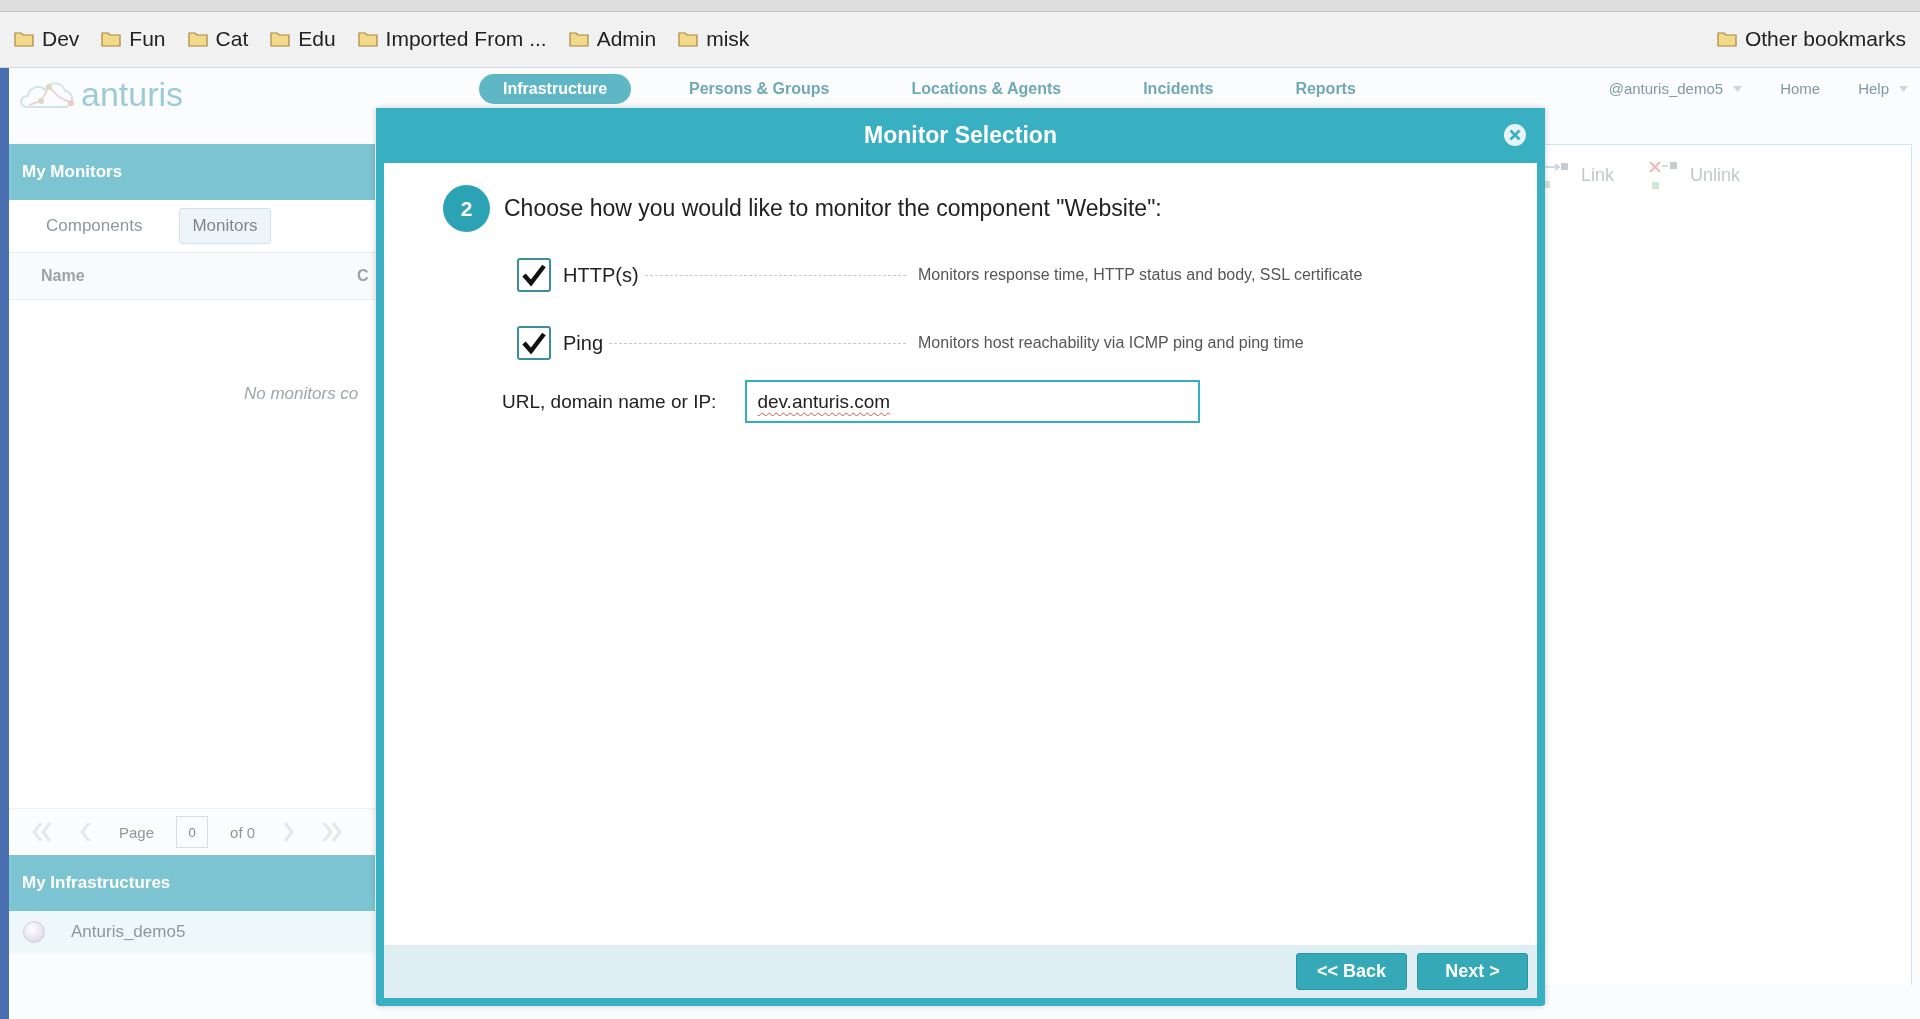 The image size is (1920, 1019). What do you see at coordinates (1351, 971) in the screenshot?
I see `back-button: << Back` at bounding box center [1351, 971].